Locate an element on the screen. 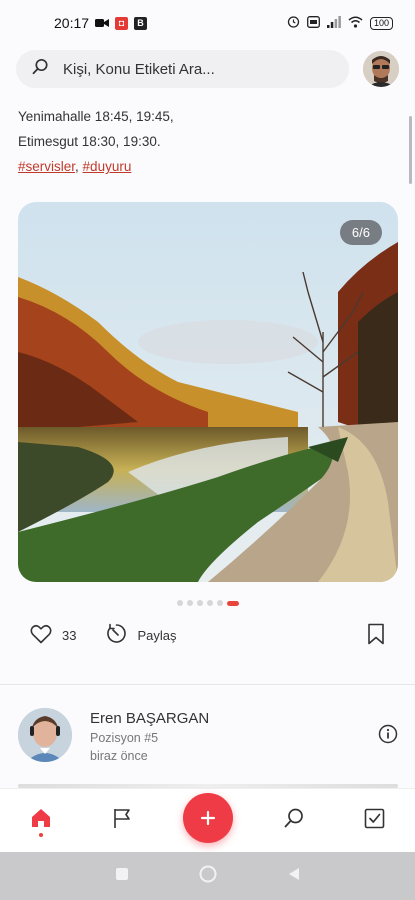 Image resolution: width=415 pixels, height=900 pixels. app-notification-icon: ◘ is located at coordinates (122, 23).